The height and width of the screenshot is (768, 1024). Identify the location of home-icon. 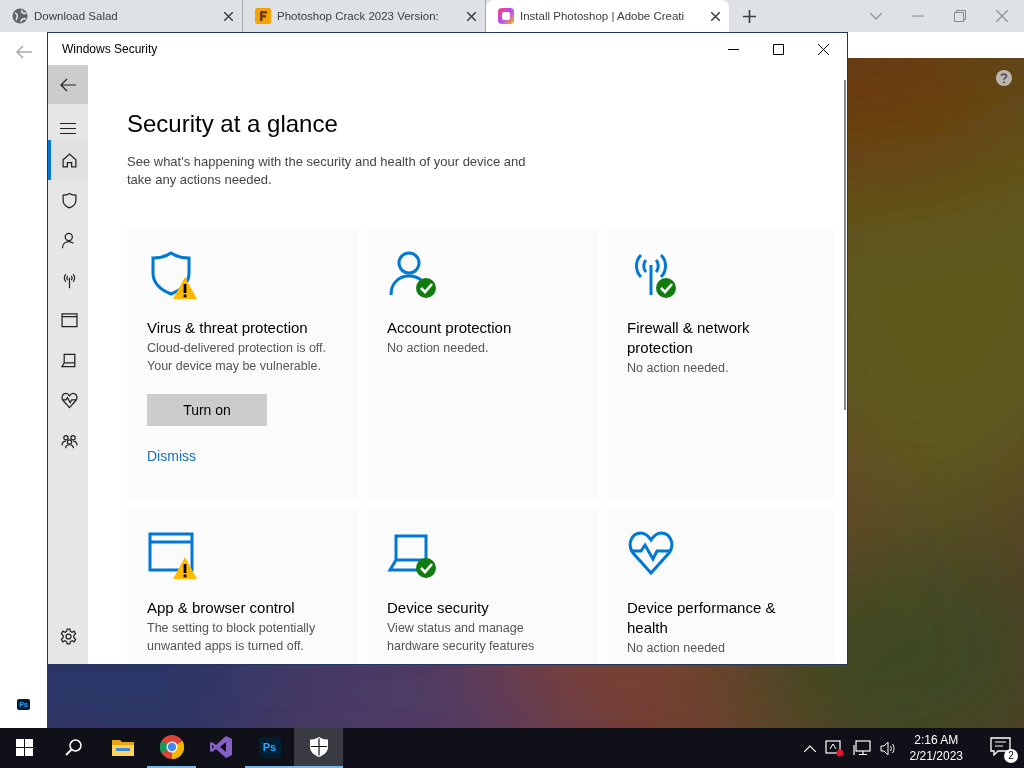
(69, 160).